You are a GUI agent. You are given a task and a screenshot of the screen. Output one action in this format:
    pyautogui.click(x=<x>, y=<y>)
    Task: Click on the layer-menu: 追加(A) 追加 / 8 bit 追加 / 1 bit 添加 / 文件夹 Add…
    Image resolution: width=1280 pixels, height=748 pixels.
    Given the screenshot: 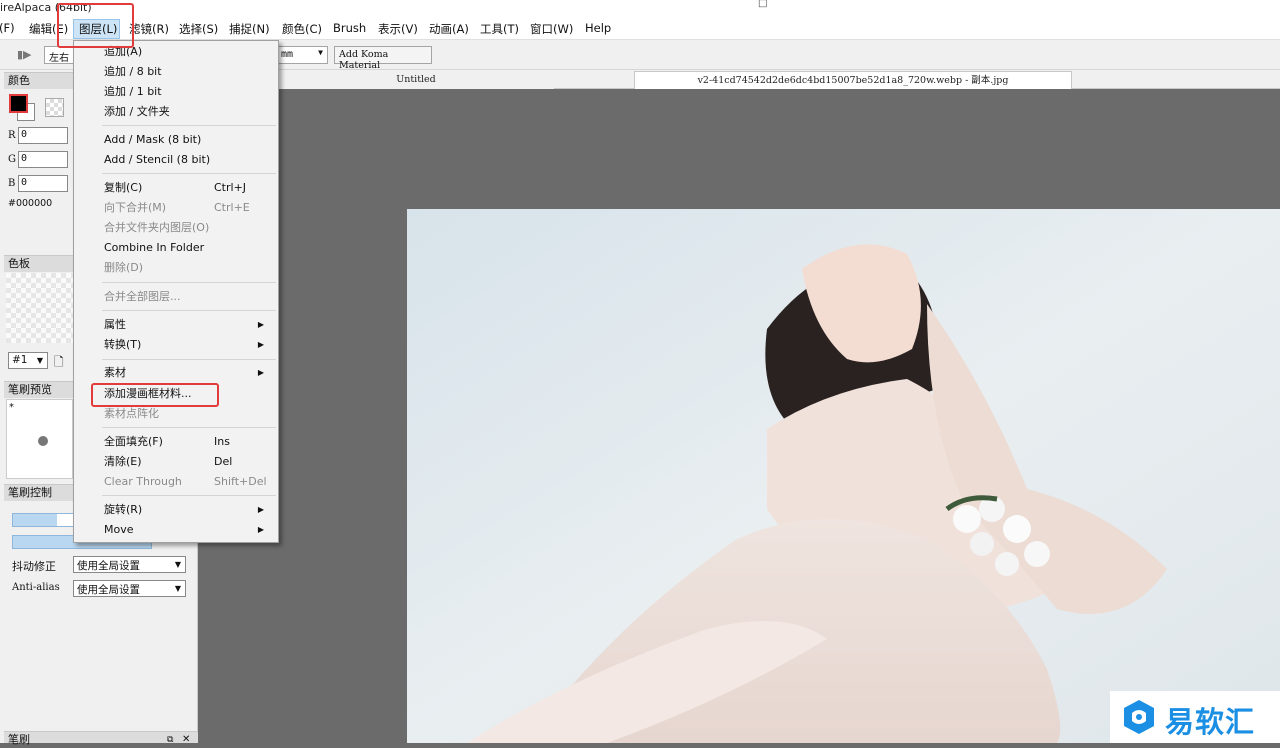 What is the action you would take?
    pyautogui.click(x=176, y=291)
    